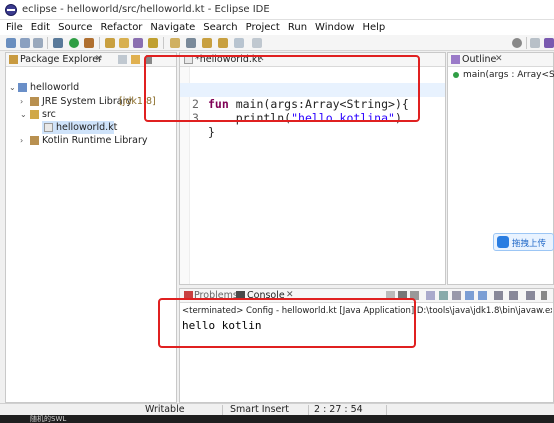 This screenshot has width=554, height=423. What do you see at coordinates (11, 10) in the screenshot?
I see `eclipse-logo-icon` at bounding box center [11, 10].